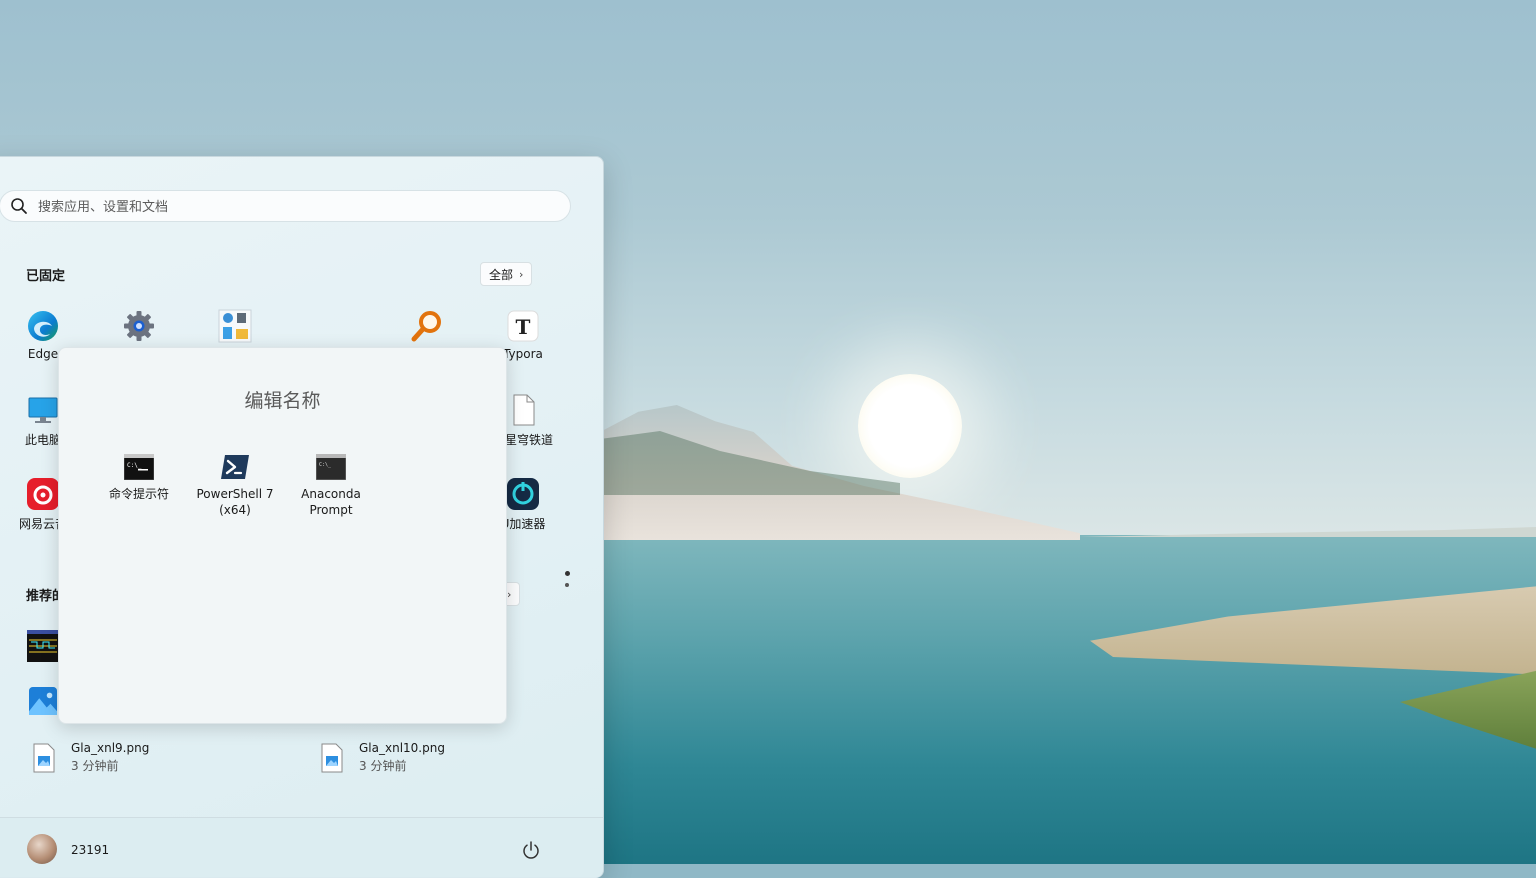 This screenshot has width=1536, height=878. Describe the element at coordinates (501, 274) in the screenshot. I see `all-apps-label: 全部` at that location.